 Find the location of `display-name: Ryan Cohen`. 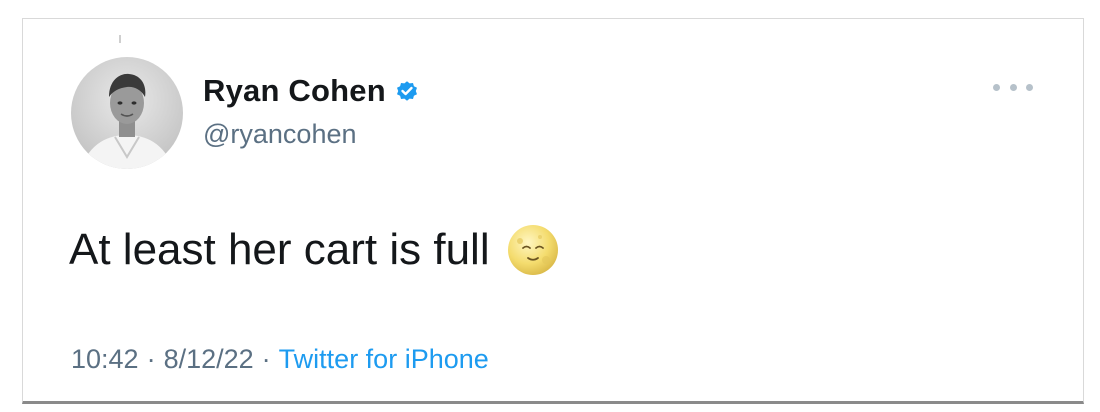

display-name: Ryan Cohen is located at coordinates (294, 91).